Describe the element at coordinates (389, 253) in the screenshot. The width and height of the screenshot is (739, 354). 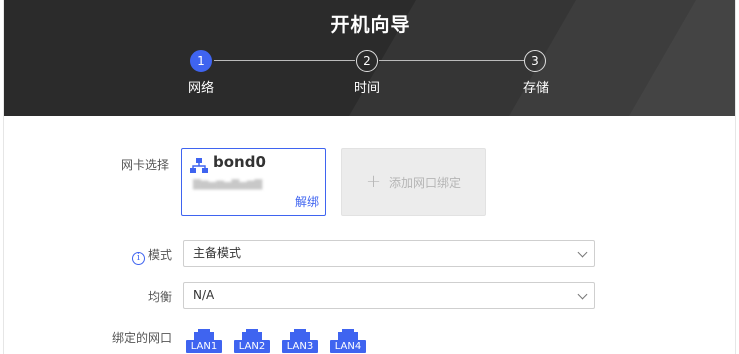
I see `mode-select: 主备模式` at that location.